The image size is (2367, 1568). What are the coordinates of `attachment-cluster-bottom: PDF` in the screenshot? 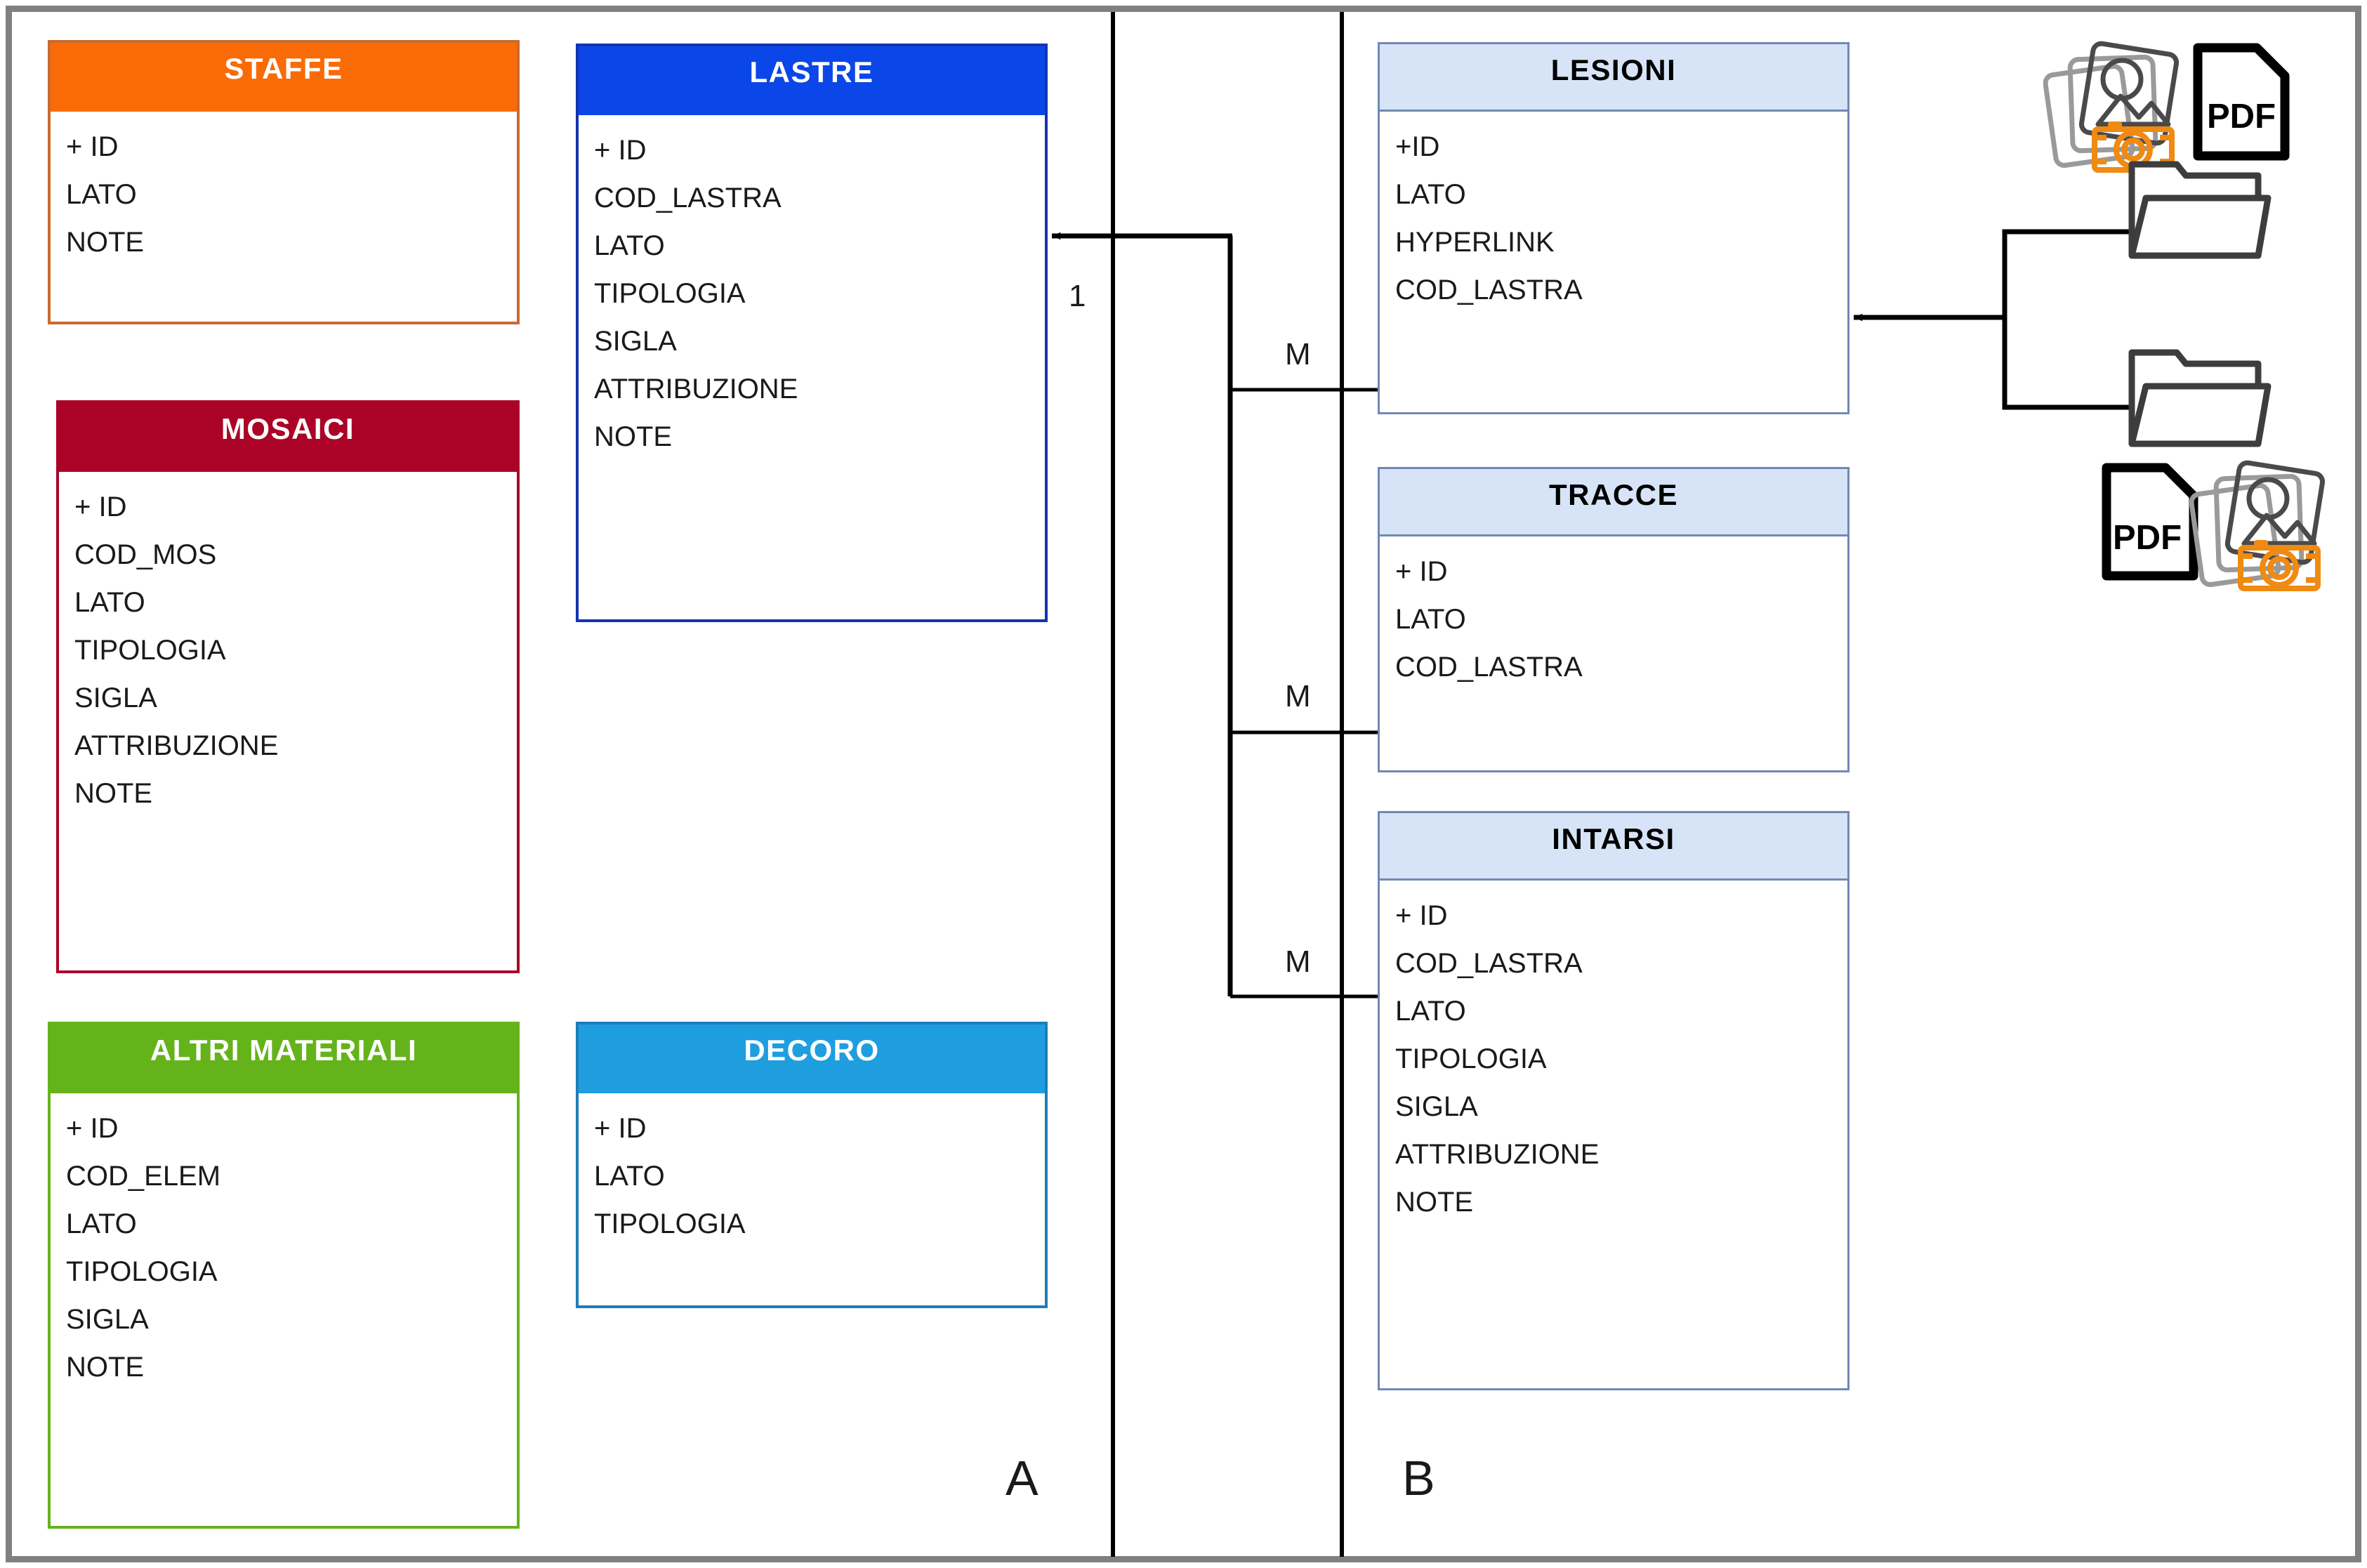 It's located at (2190, 453).